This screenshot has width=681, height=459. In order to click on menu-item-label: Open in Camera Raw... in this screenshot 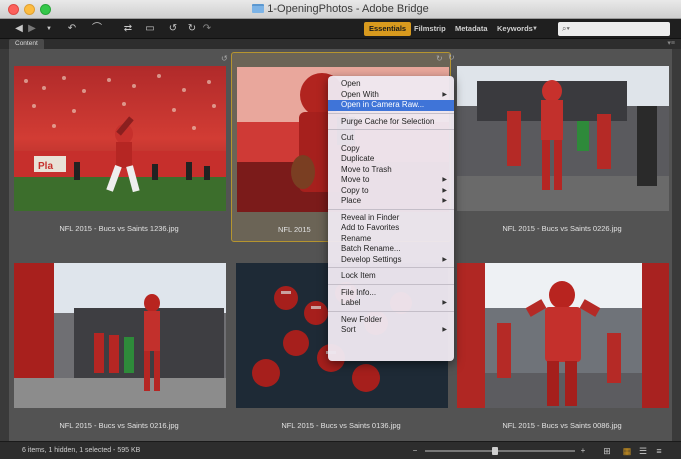, I will do `click(383, 104)`.